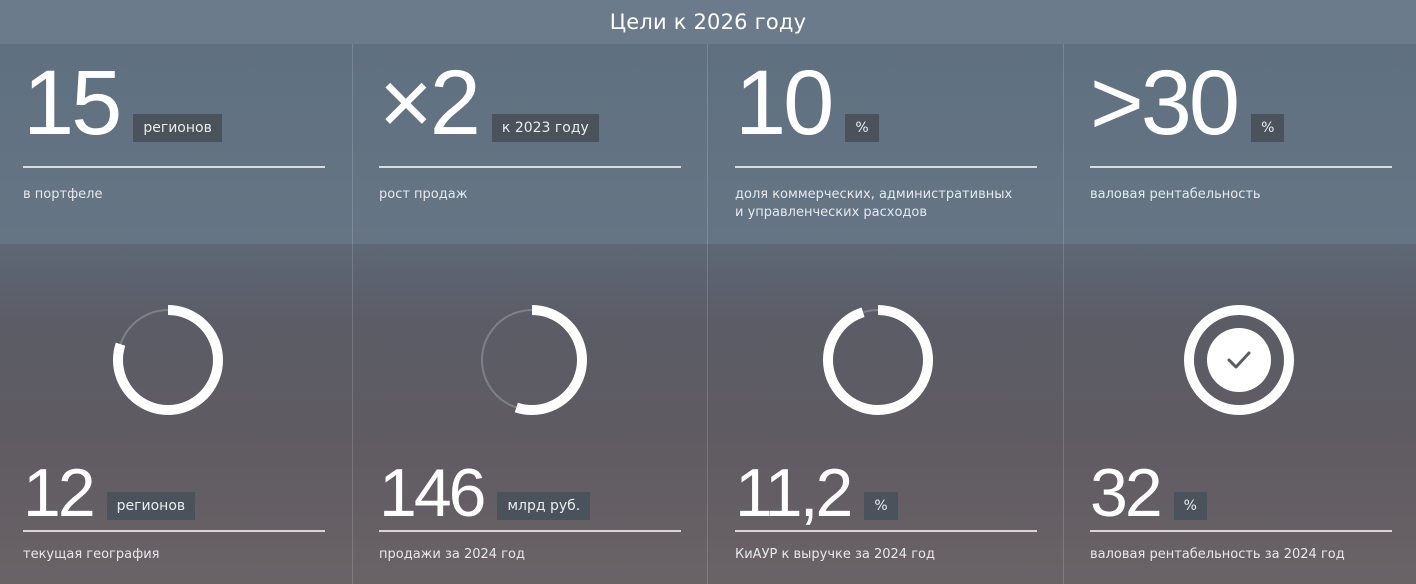  What do you see at coordinates (545, 128) in the screenshot?
I see `target-unit: к 2023 году` at bounding box center [545, 128].